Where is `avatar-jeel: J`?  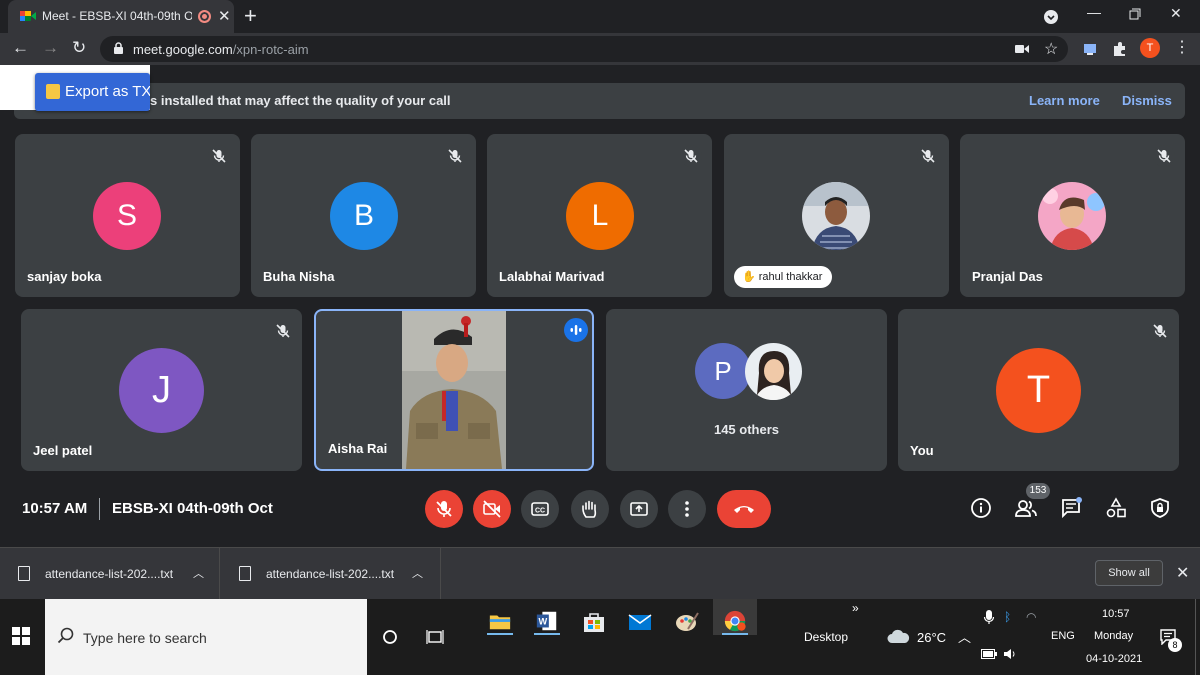 avatar-jeel: J is located at coordinates (161, 390).